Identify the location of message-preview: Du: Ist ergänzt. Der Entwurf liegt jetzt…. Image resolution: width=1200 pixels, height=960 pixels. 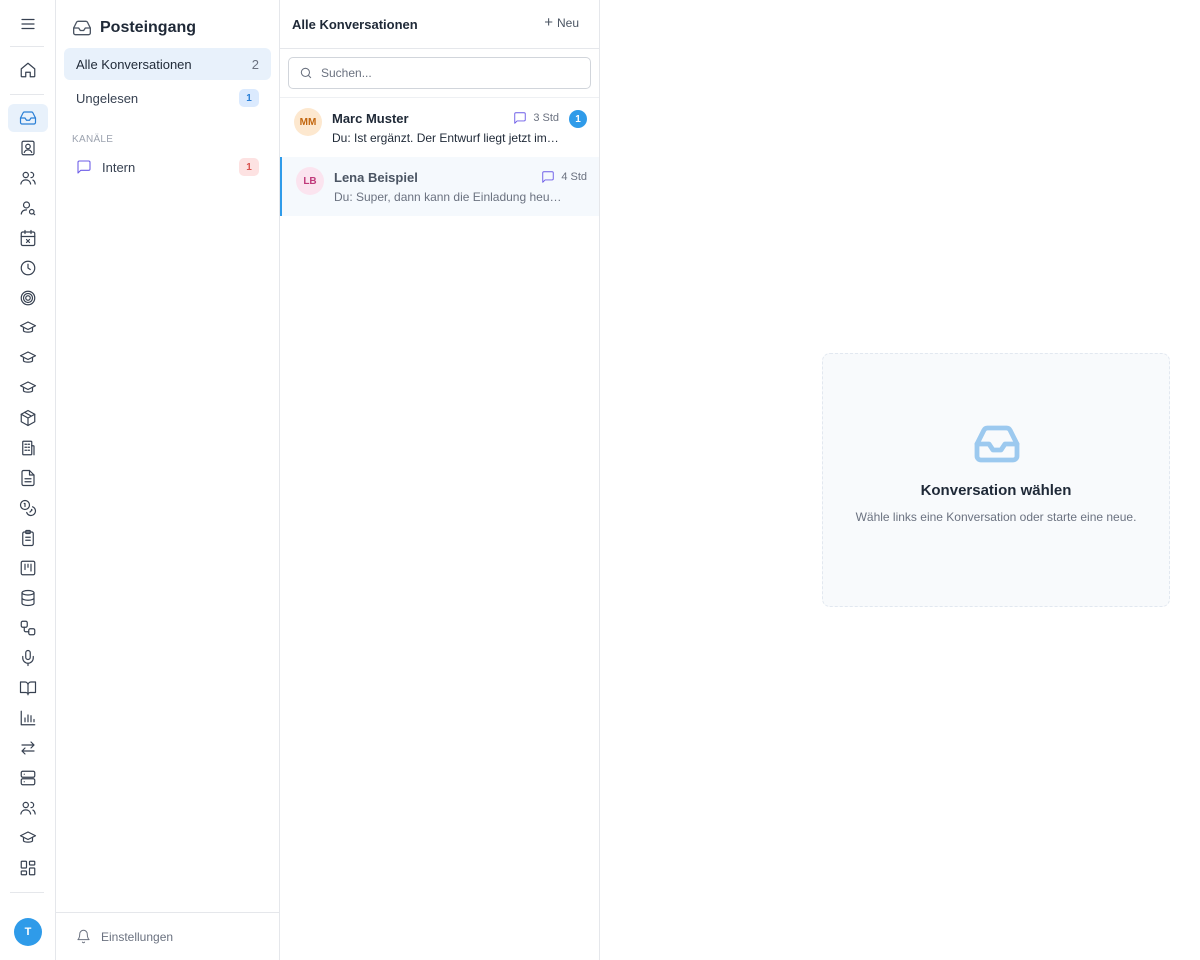
(446, 138).